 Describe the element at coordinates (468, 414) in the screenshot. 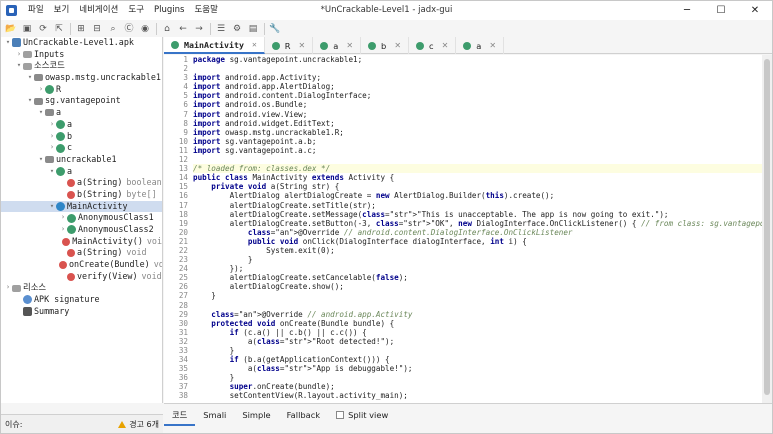

I see `view-mode-tabs: 코드 Smali Simple Fallback Split view` at that location.